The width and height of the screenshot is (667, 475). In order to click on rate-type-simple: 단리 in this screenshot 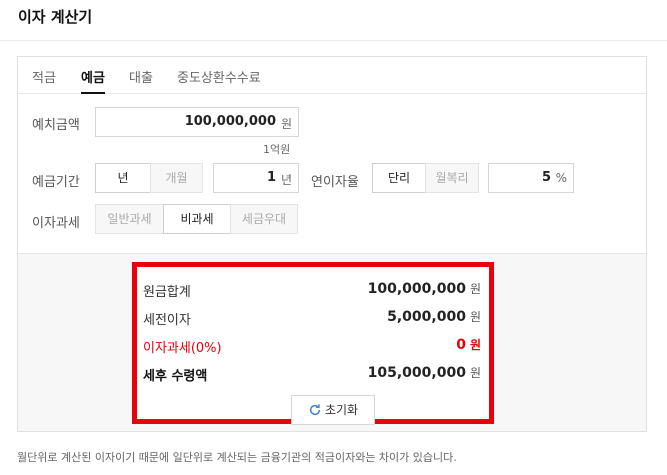, I will do `click(399, 178)`.